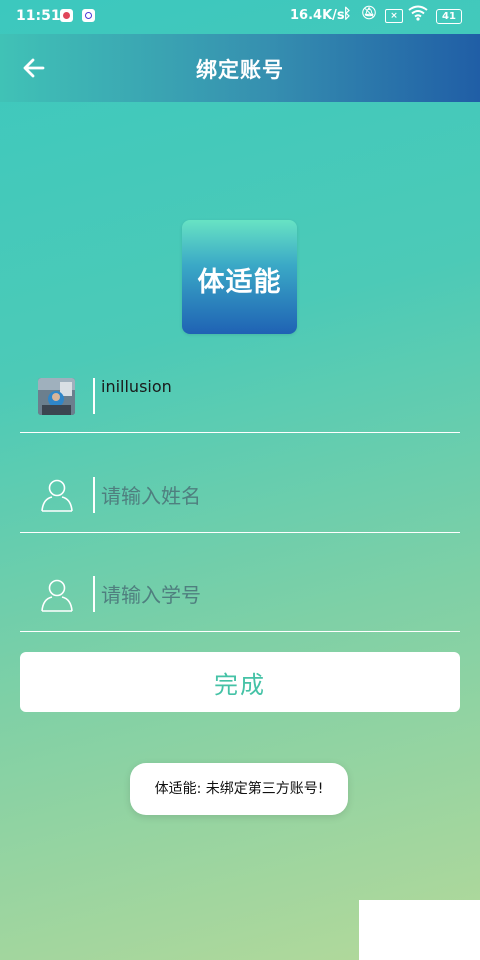 The width and height of the screenshot is (480, 960). I want to click on title-bar: 绑定账号, so click(240, 68).